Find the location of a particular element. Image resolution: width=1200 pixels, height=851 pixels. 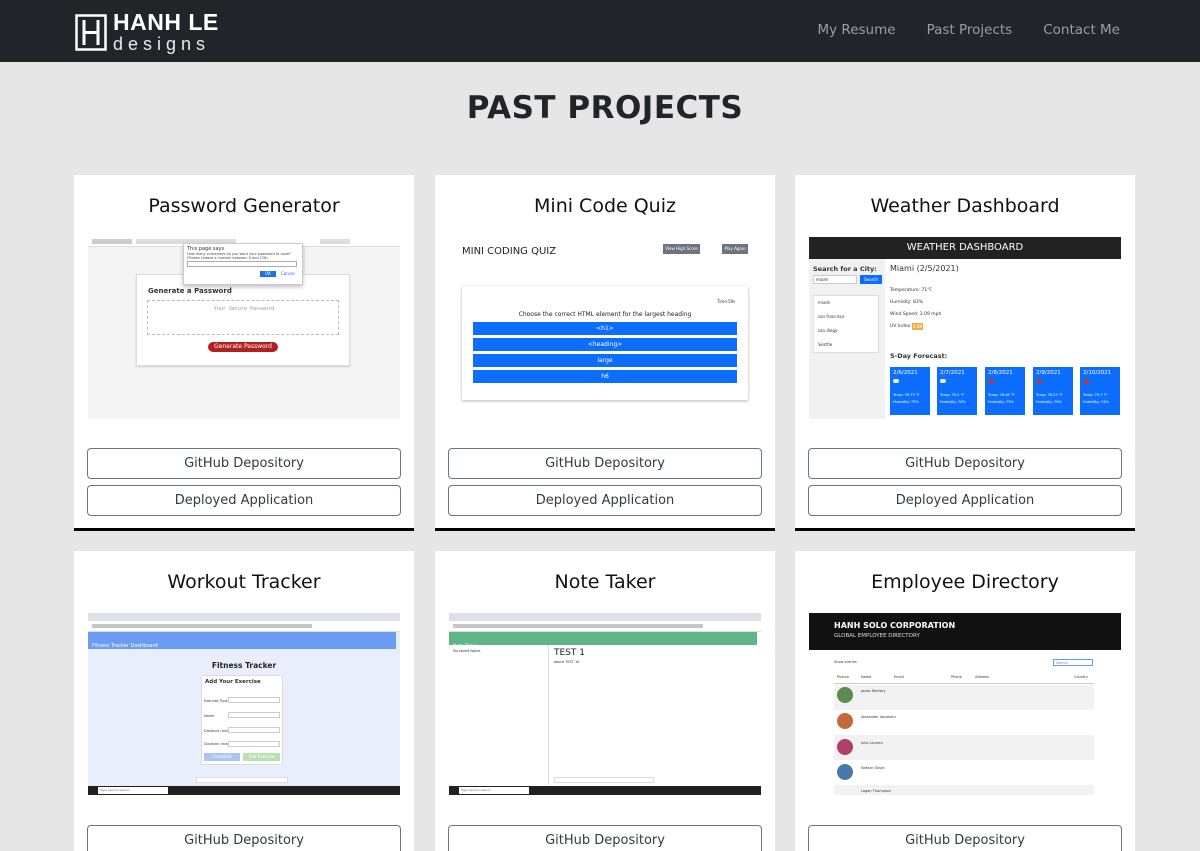

answer-3: large is located at coordinates (605, 360).